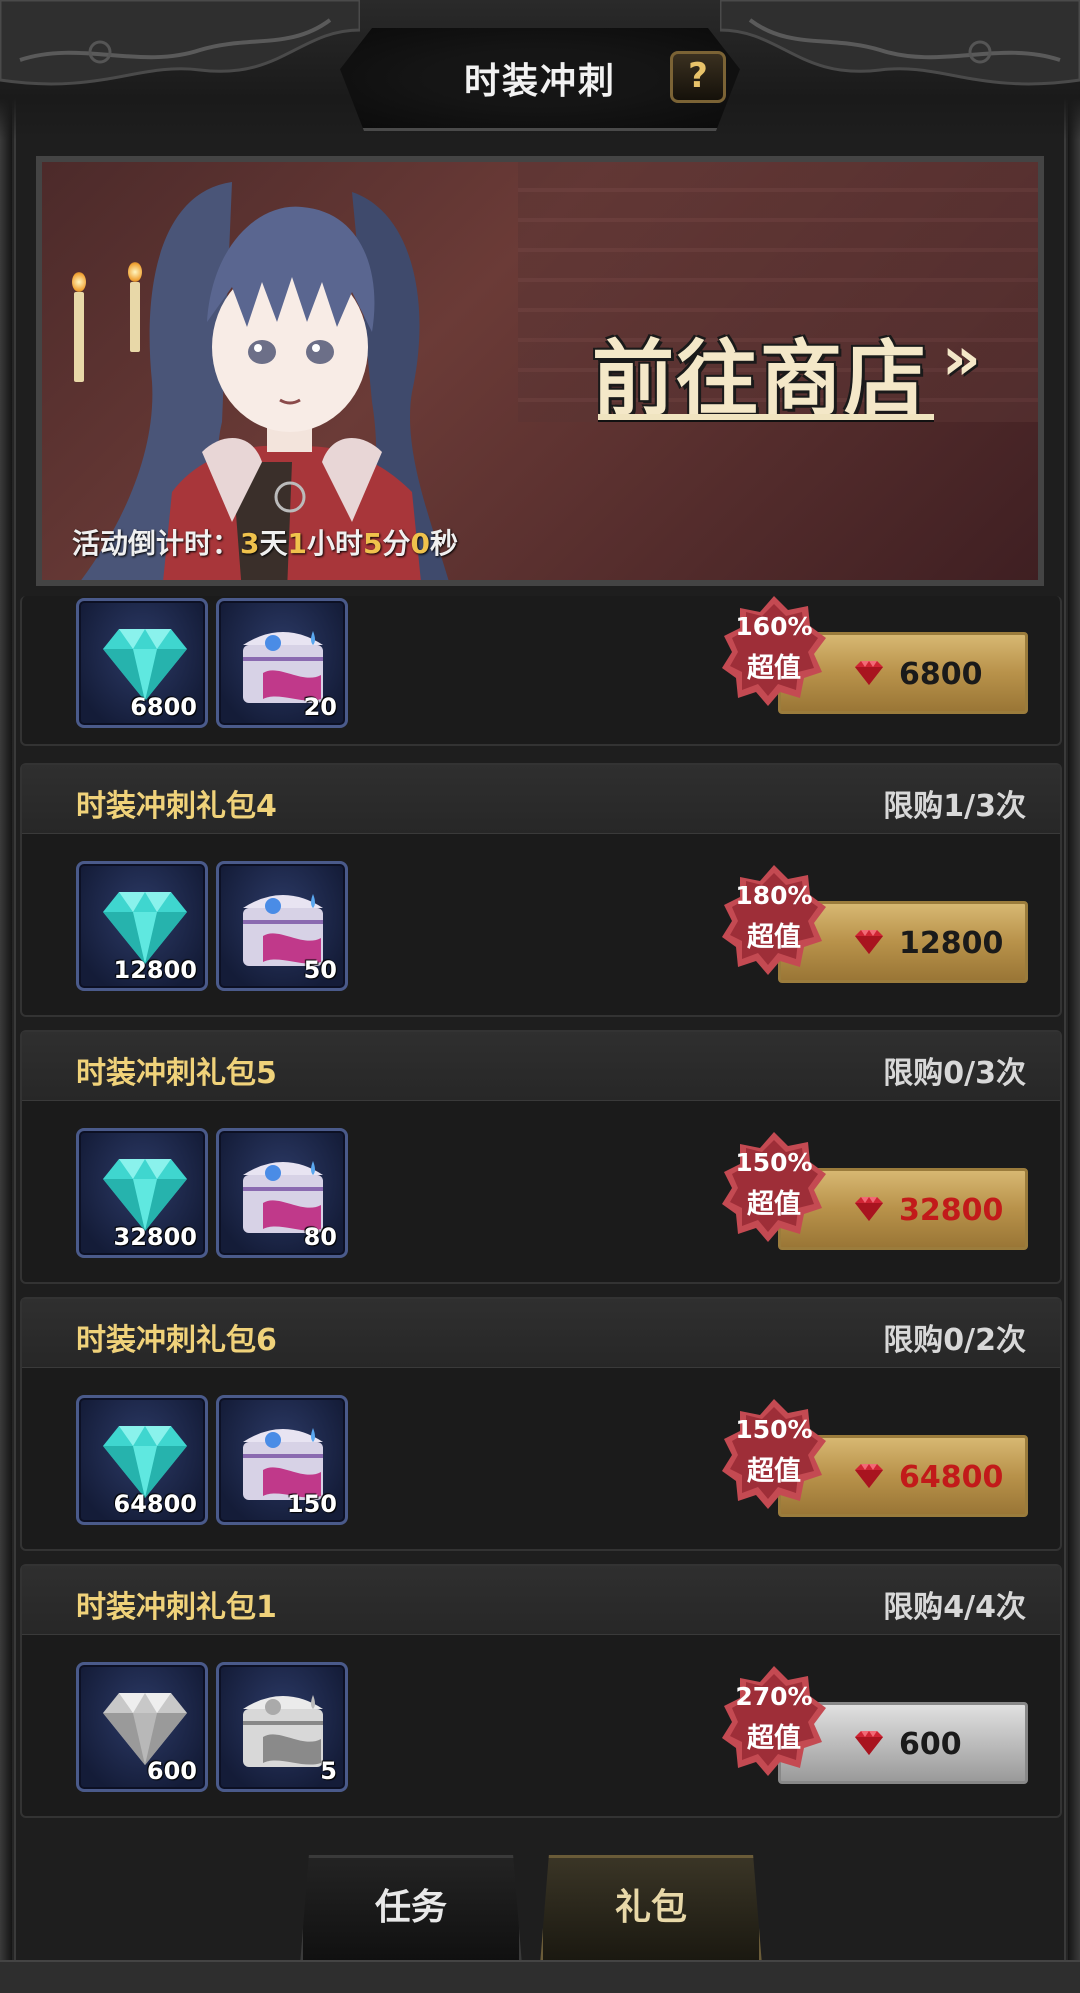 Image resolution: width=1080 pixels, height=1993 pixels. What do you see at coordinates (142, 663) in the screenshot?
I see `reward-item: 6800` at bounding box center [142, 663].